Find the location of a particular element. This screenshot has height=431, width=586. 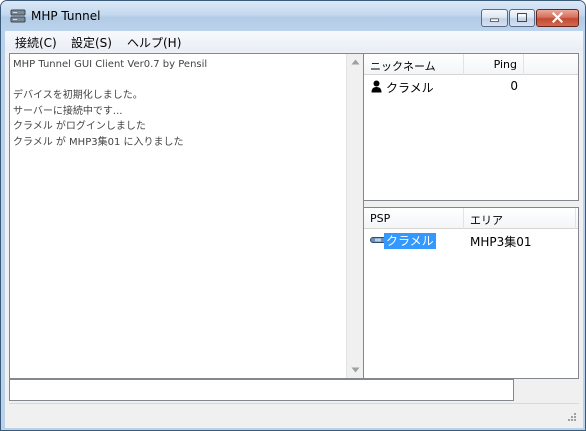

log-line: MHP Tunnel GUI Client Ver0.7 by Pensil is located at coordinates (110, 64).